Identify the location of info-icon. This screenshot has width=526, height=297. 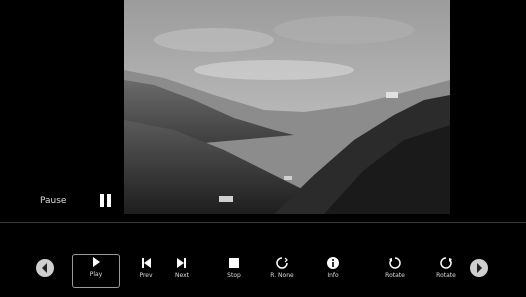
(333, 263).